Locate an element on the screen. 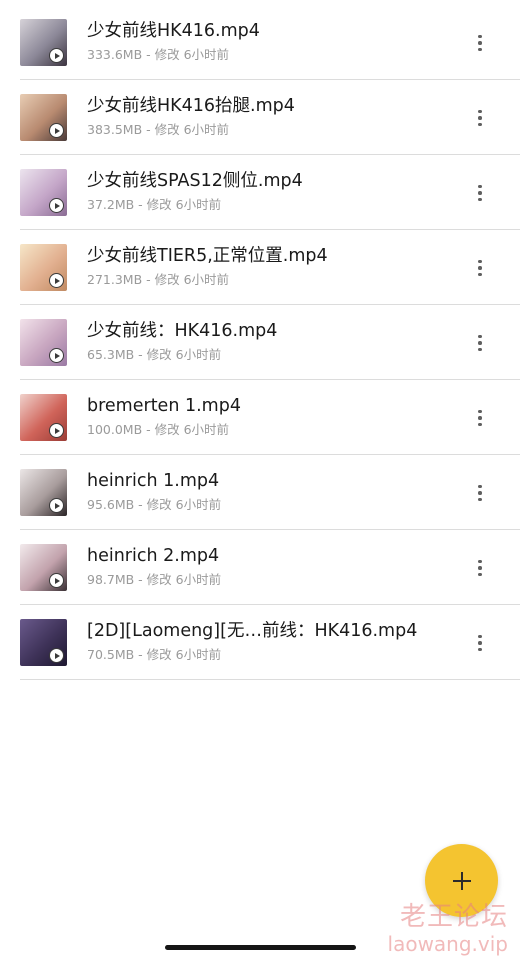  file-name: 少女前线：HK416.mp4 is located at coordinates (182, 331).